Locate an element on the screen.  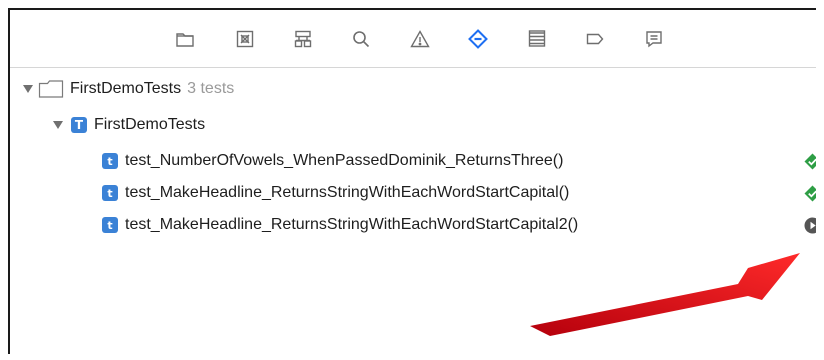
breakpoint-navigator-icon is located at coordinates (595, 39).